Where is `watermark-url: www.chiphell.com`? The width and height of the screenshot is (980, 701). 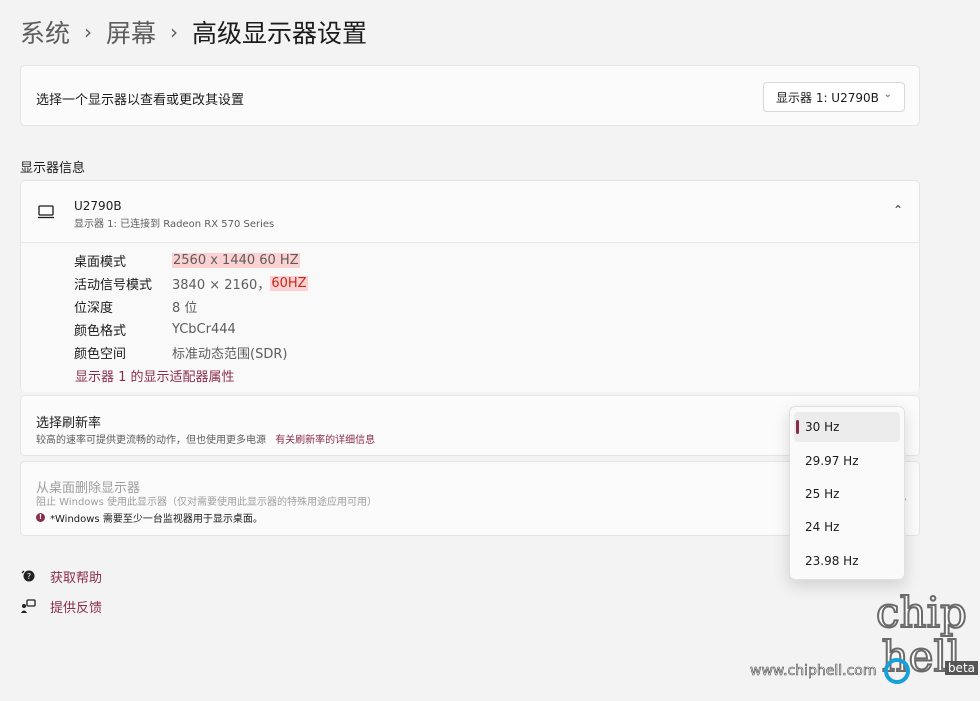 watermark-url: www.chiphell.com is located at coordinates (813, 671).